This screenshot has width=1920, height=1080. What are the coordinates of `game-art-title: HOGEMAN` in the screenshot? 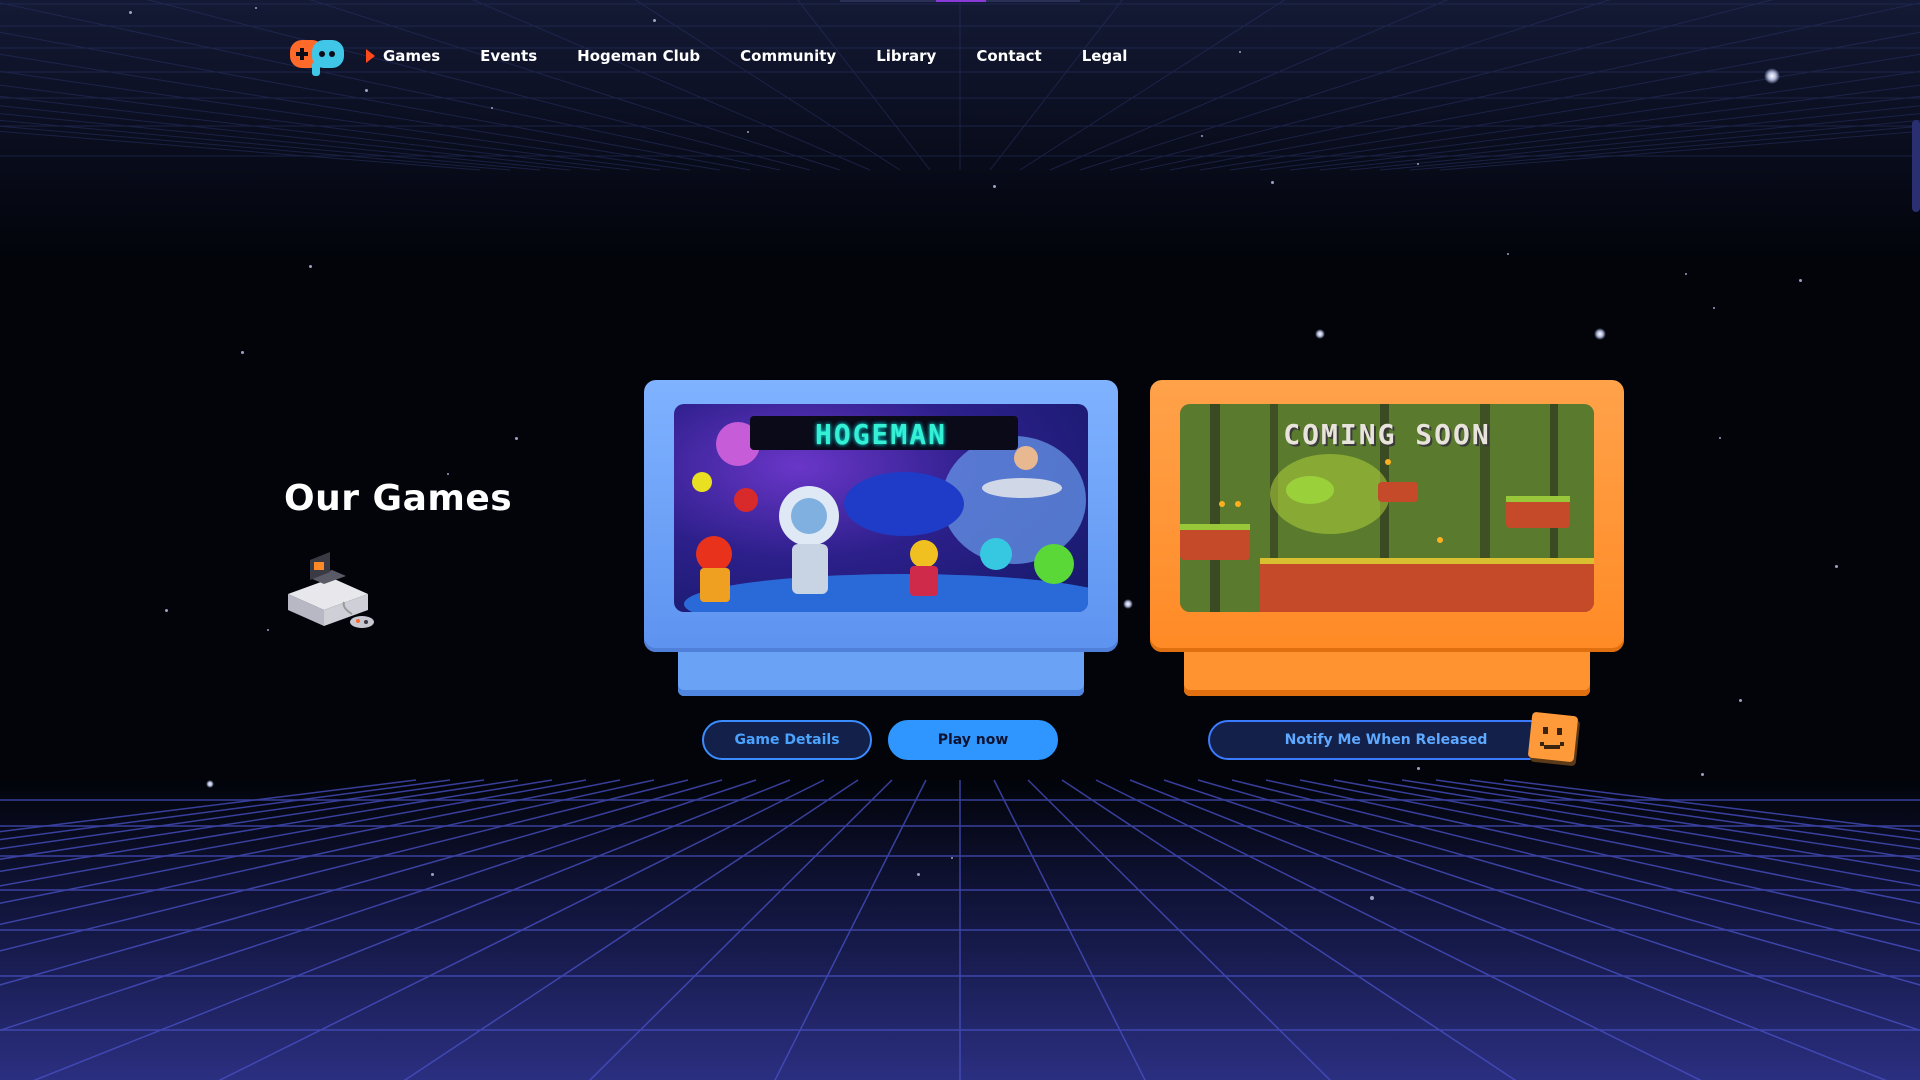 It's located at (880, 434).